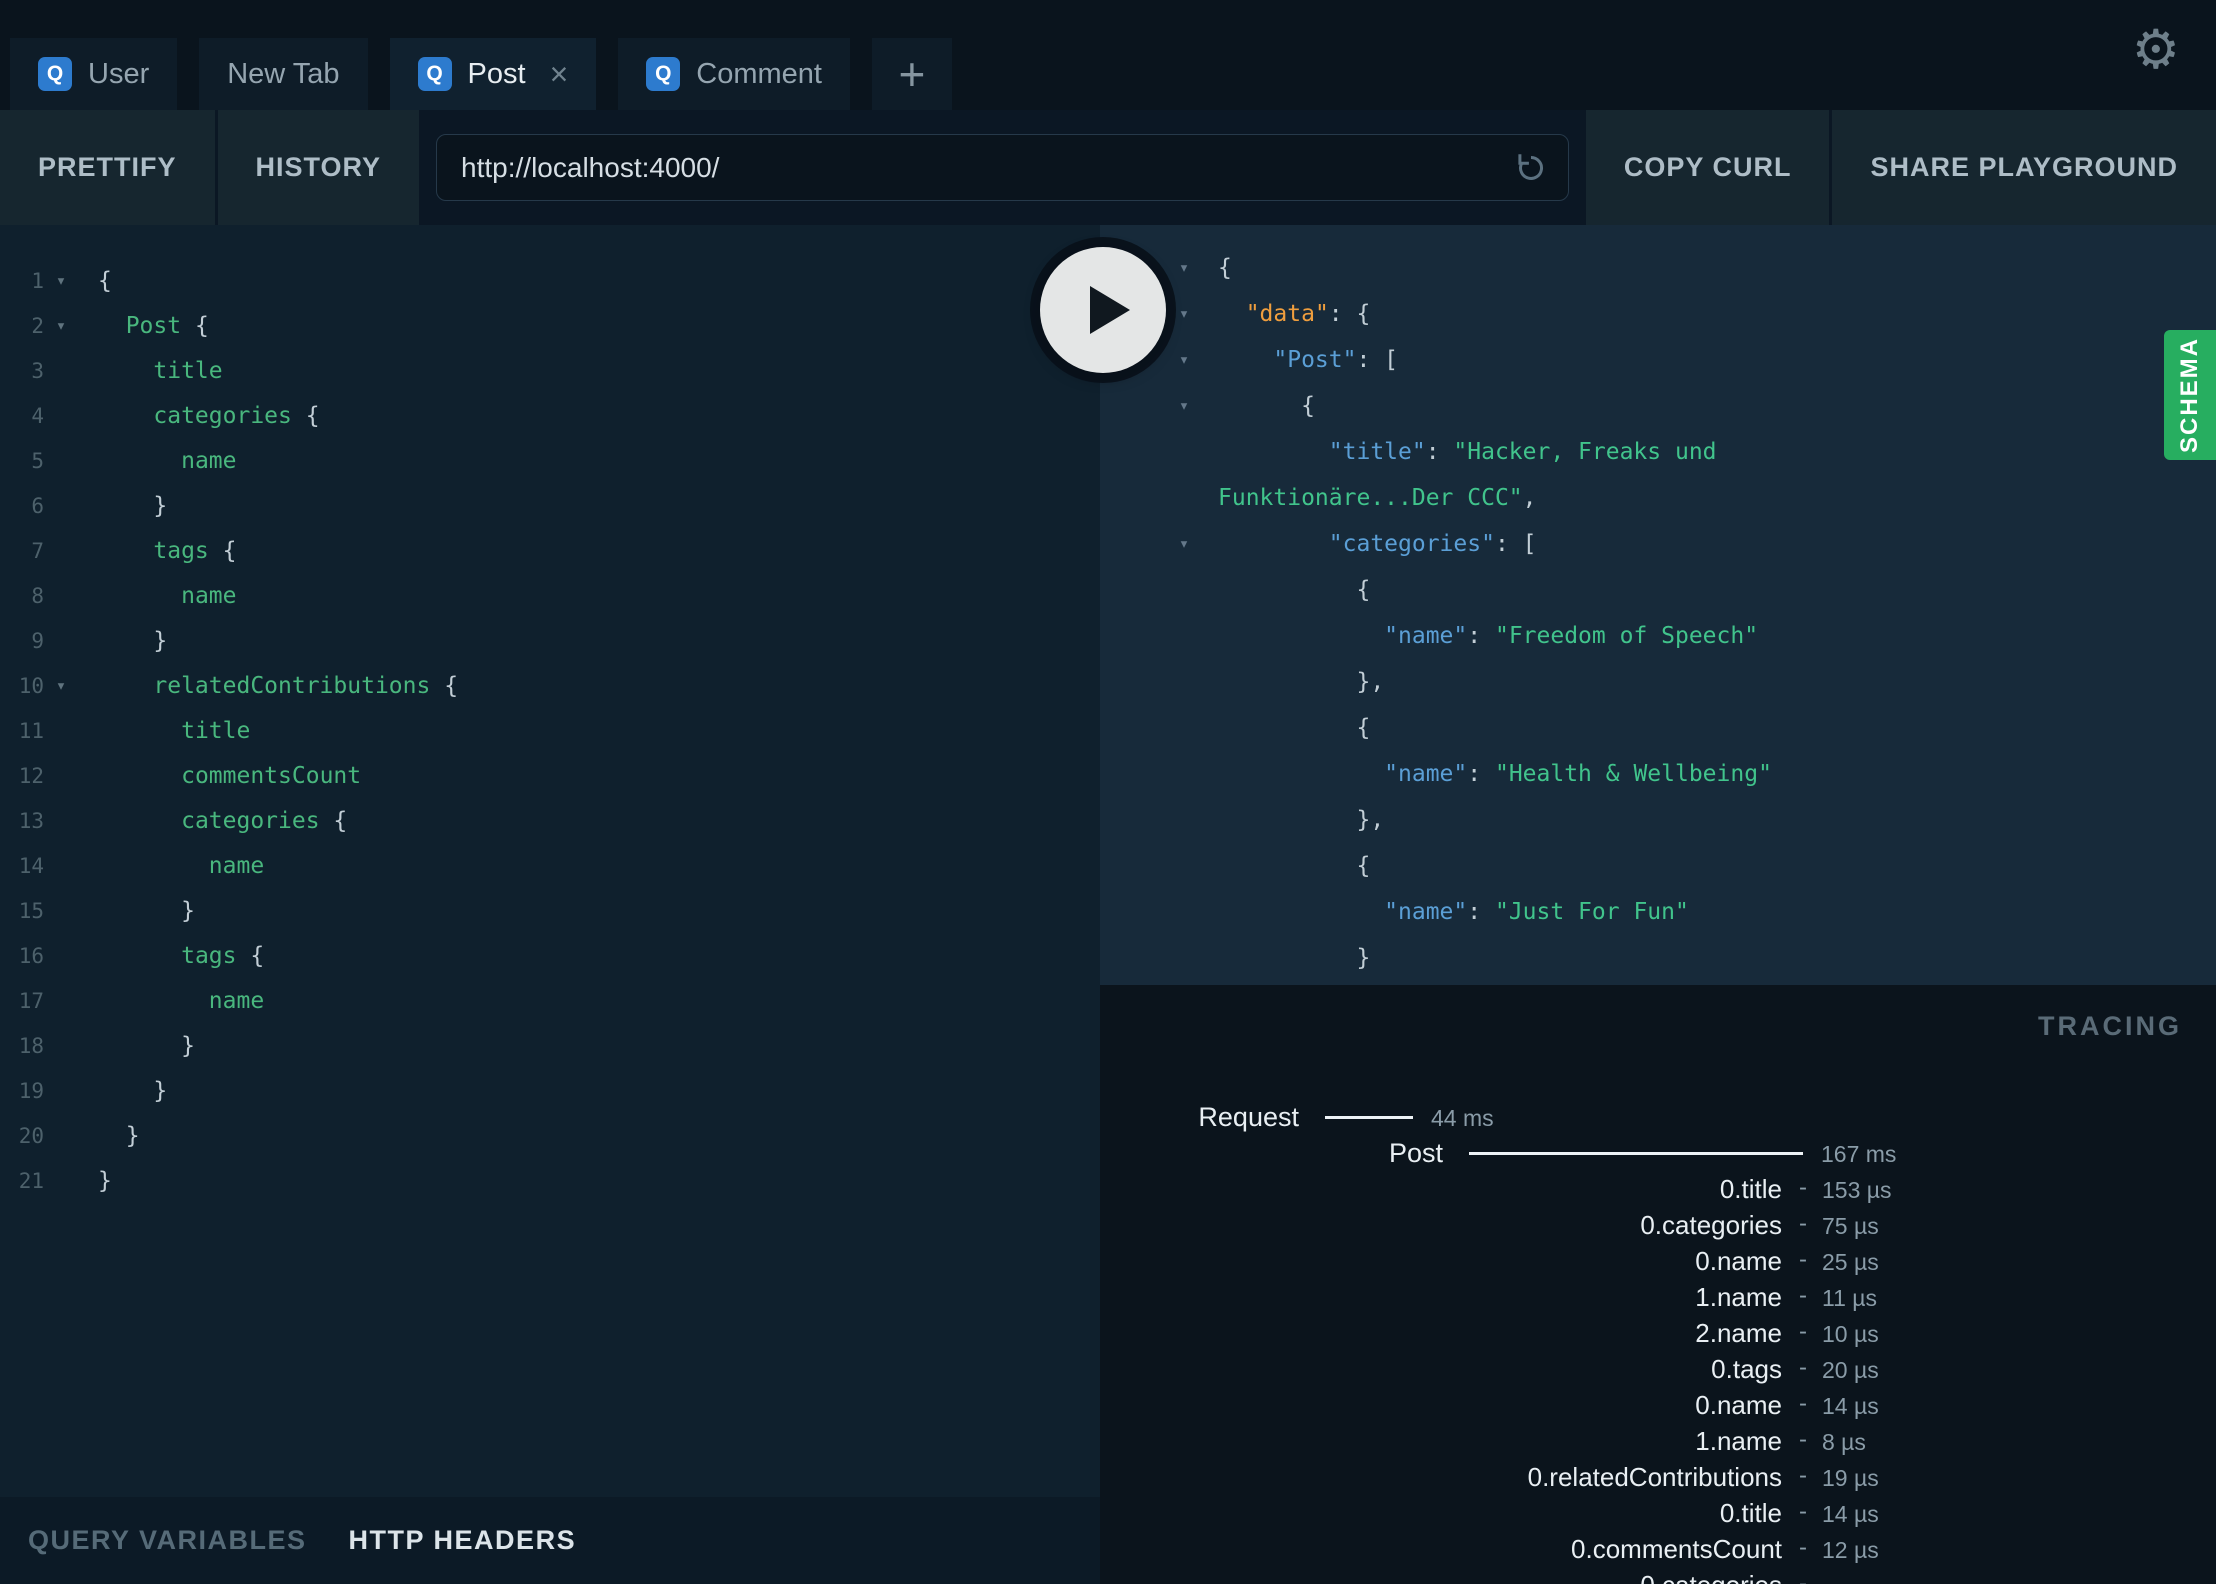 This screenshot has width=2216, height=1584. Describe the element at coordinates (1707, 167) in the screenshot. I see `copy-curl-button: COPY CURL` at that location.